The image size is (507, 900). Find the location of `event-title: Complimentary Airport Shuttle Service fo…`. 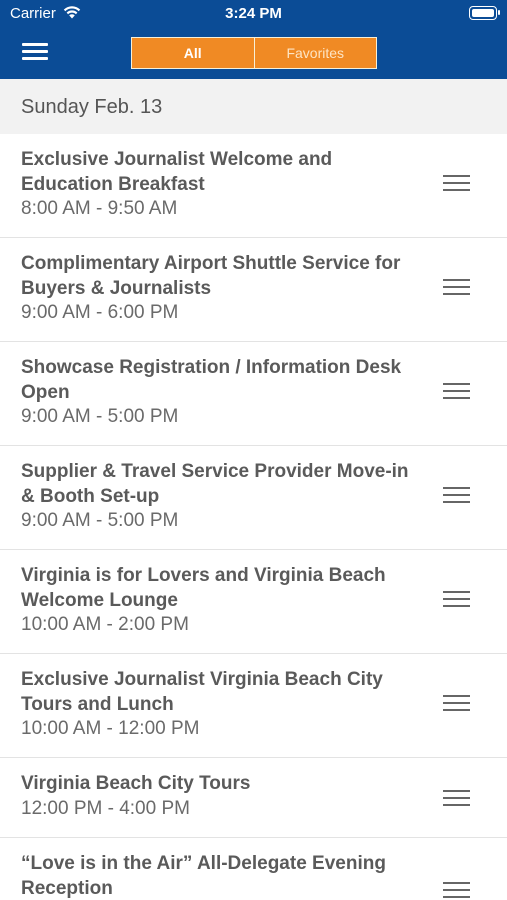

event-title: Complimentary Airport Shuttle Service fo… is located at coordinates (211, 276).